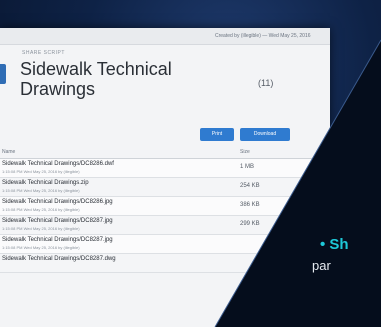 Image resolution: width=381 pixels, height=327 pixels. What do you see at coordinates (334, 244) in the screenshot?
I see `overlay-bullet-text: • Sh` at bounding box center [334, 244].